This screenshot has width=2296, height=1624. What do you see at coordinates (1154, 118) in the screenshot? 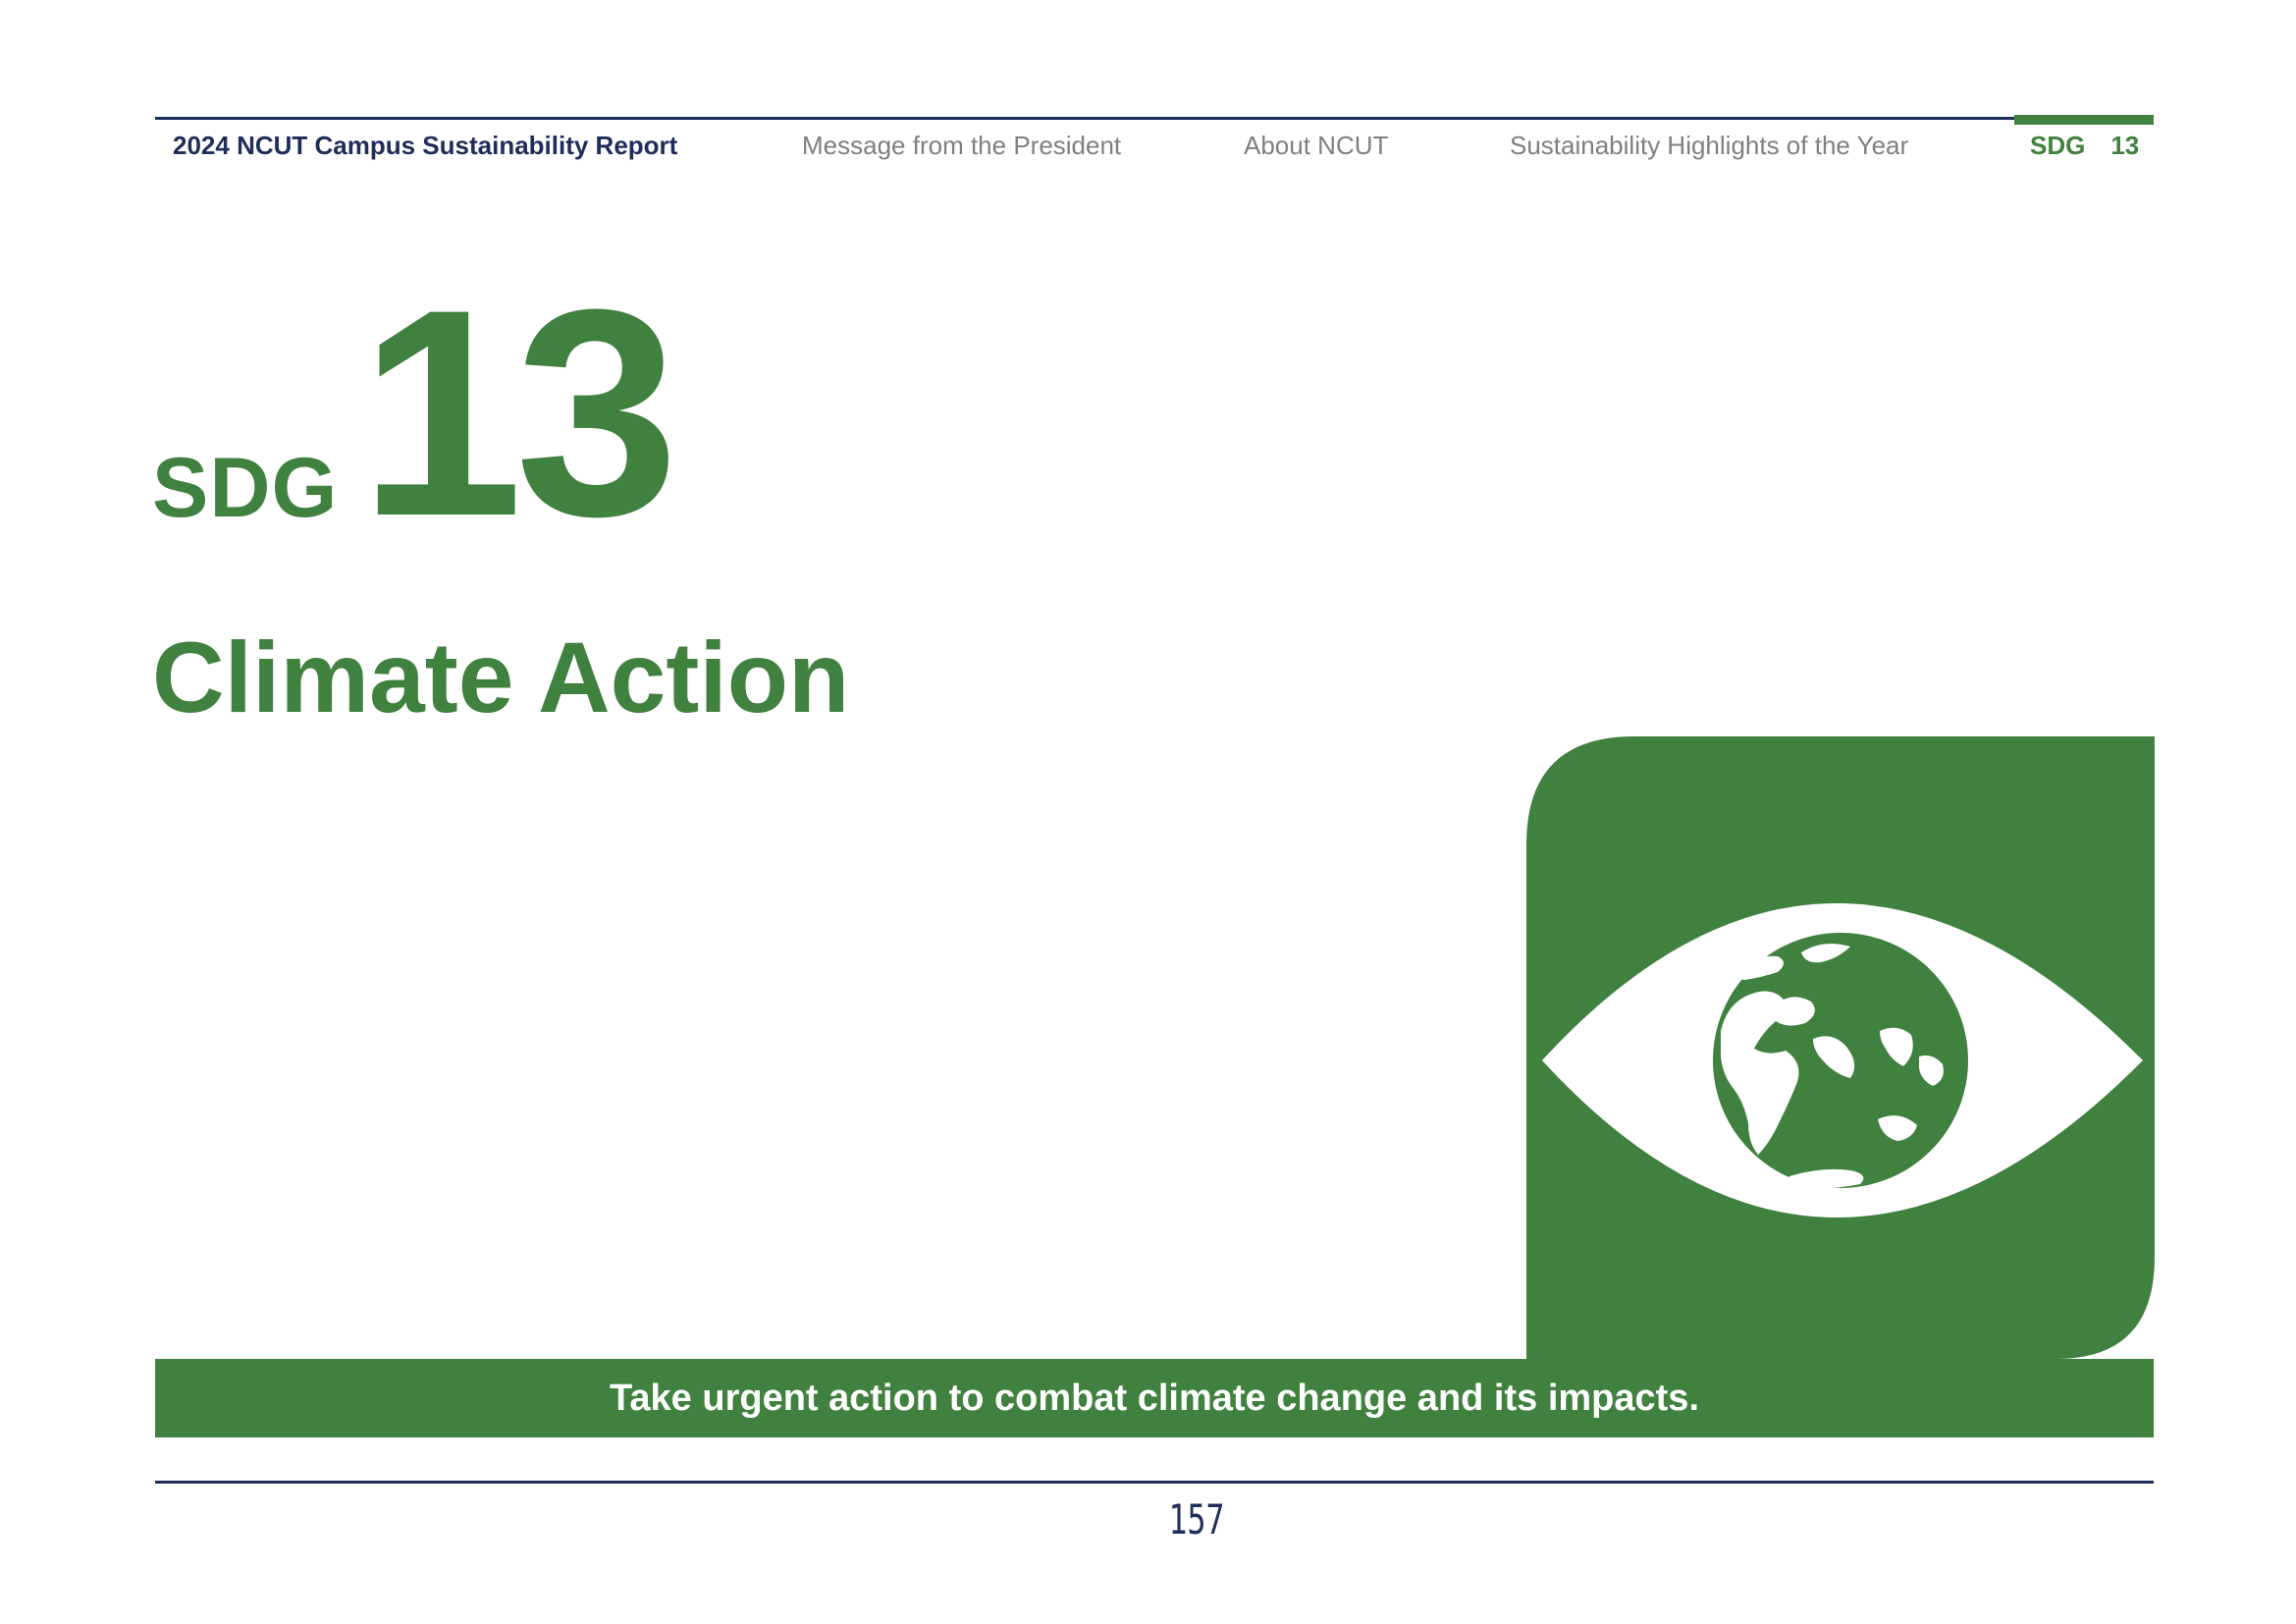
I see `header-rule` at bounding box center [1154, 118].